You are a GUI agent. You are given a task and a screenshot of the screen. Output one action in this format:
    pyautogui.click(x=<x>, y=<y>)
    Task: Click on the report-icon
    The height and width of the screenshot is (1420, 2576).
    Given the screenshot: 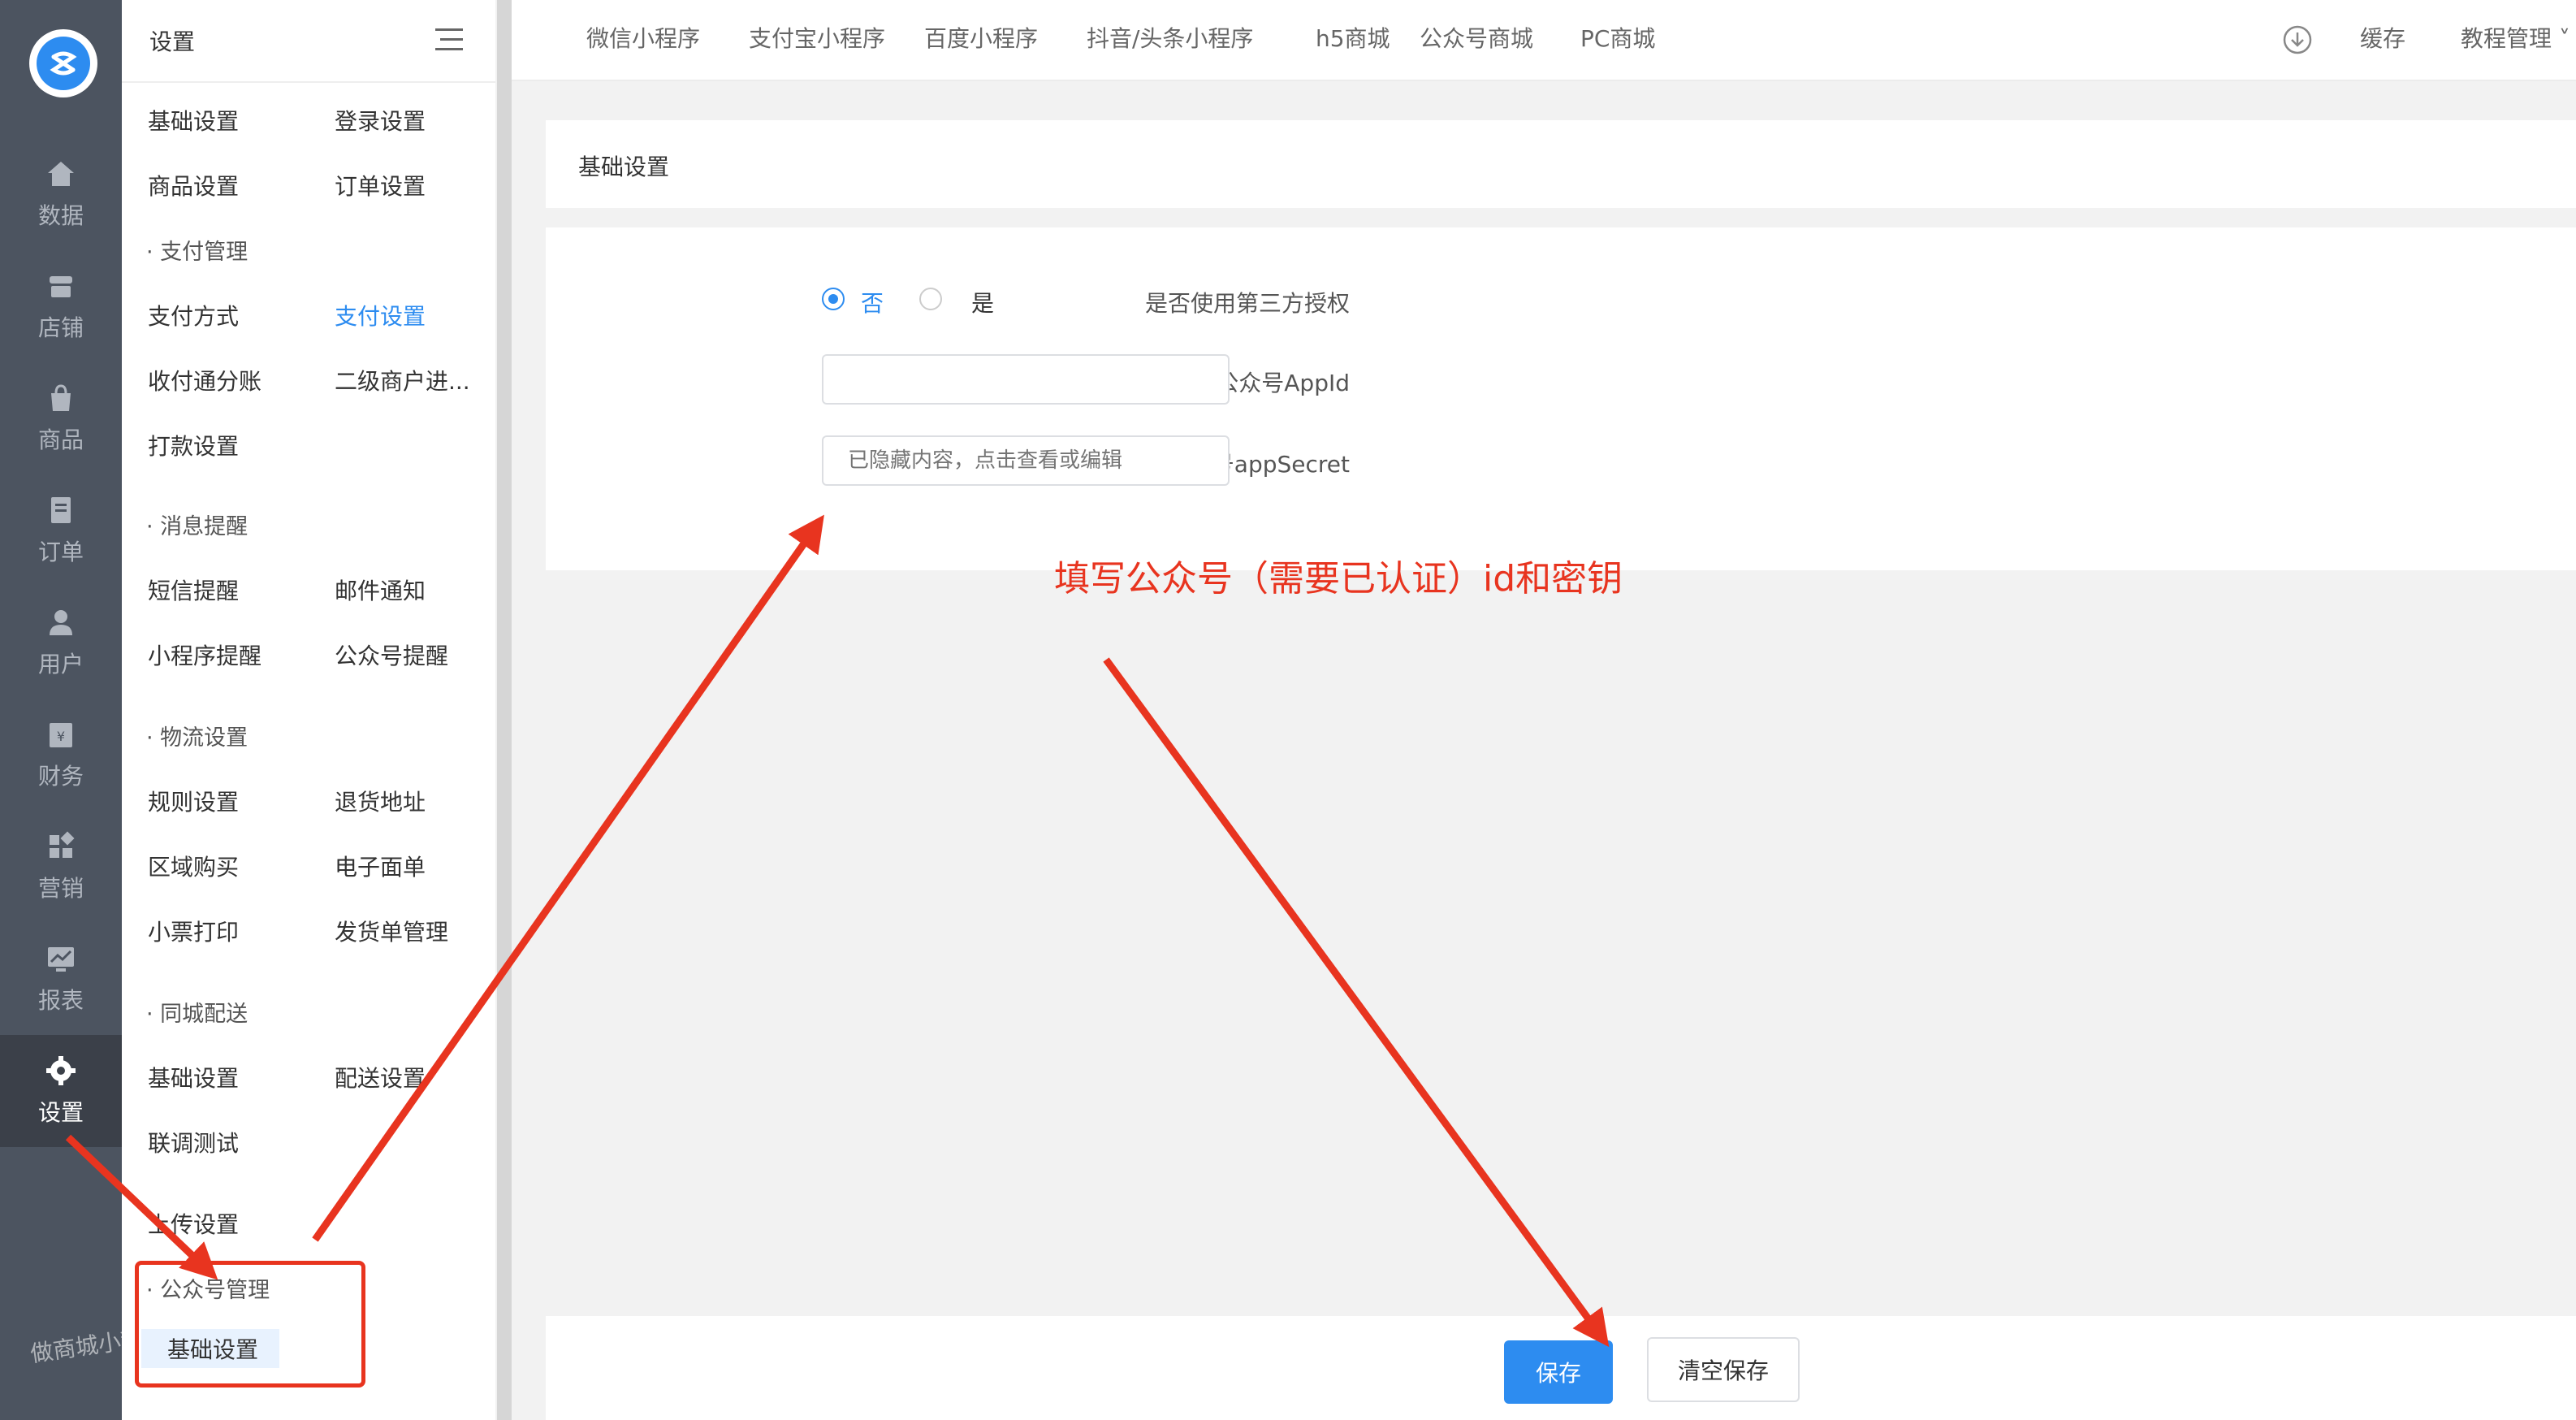 What is the action you would take?
    pyautogui.click(x=61, y=959)
    